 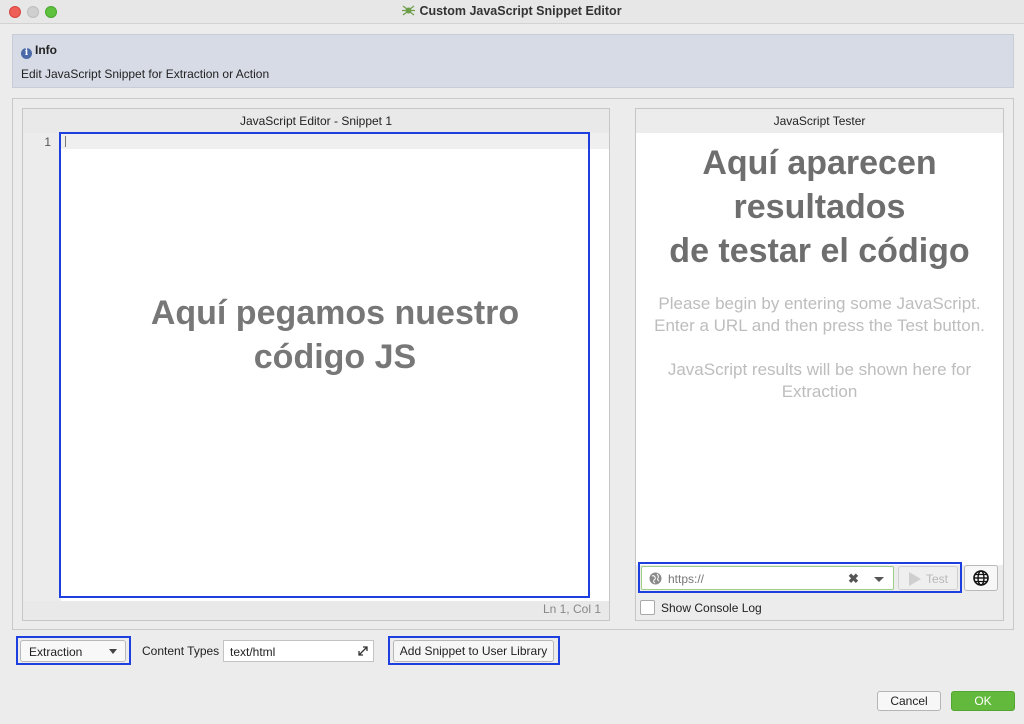 I want to click on info-icon: i, so click(x=26, y=53).